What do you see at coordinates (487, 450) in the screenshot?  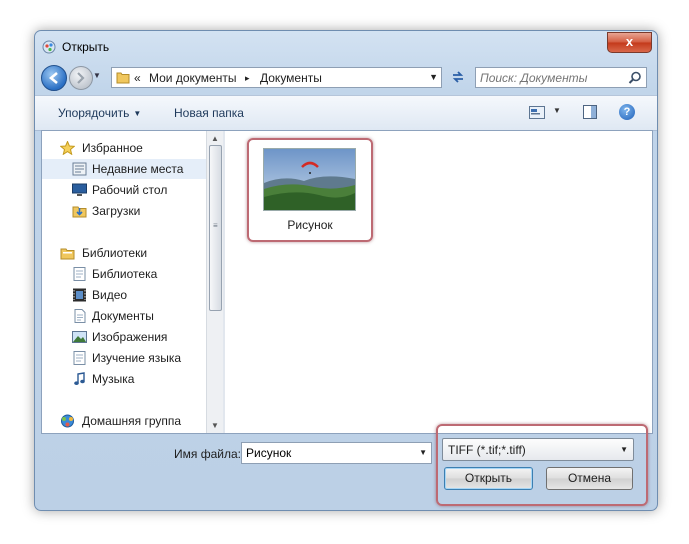 I see `filetype-value: TIFF (*.tif;*.tiff)` at bounding box center [487, 450].